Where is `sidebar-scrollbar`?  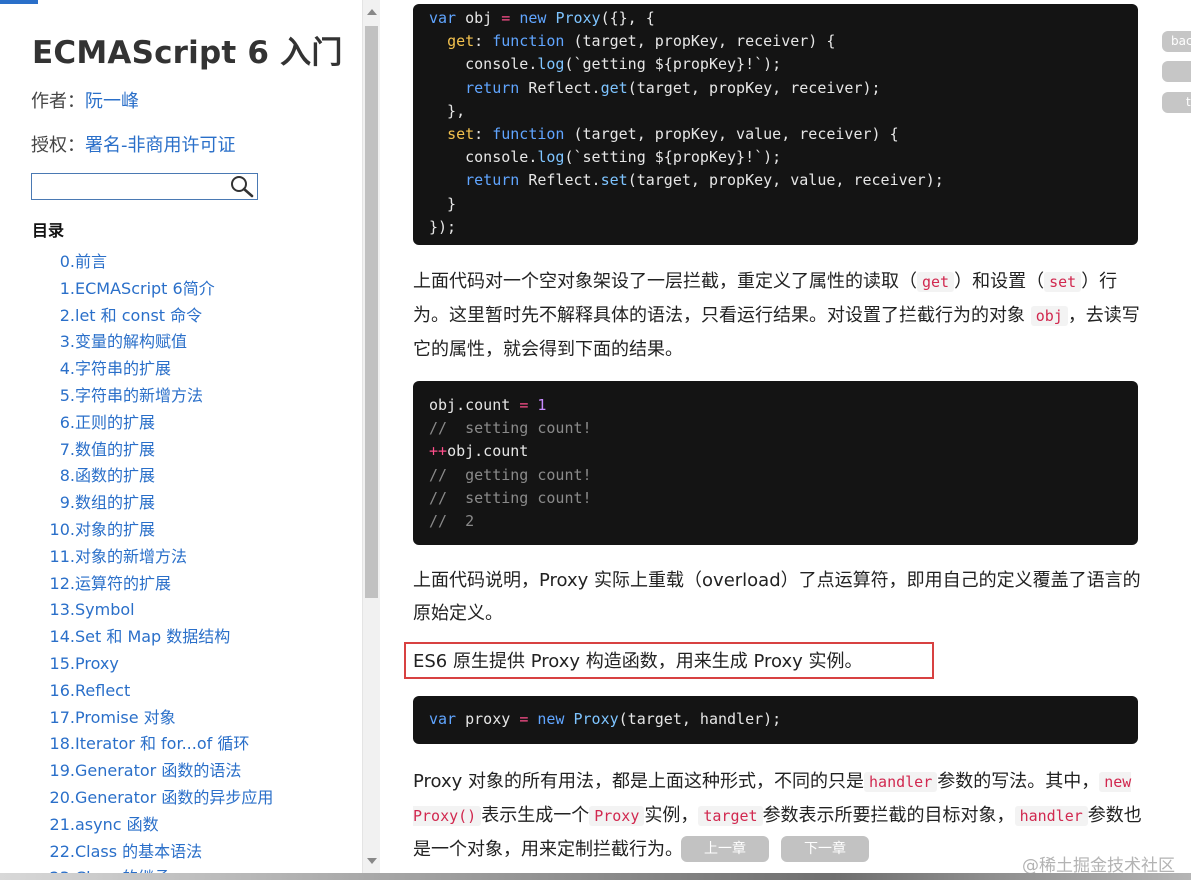 sidebar-scrollbar is located at coordinates (371, 440).